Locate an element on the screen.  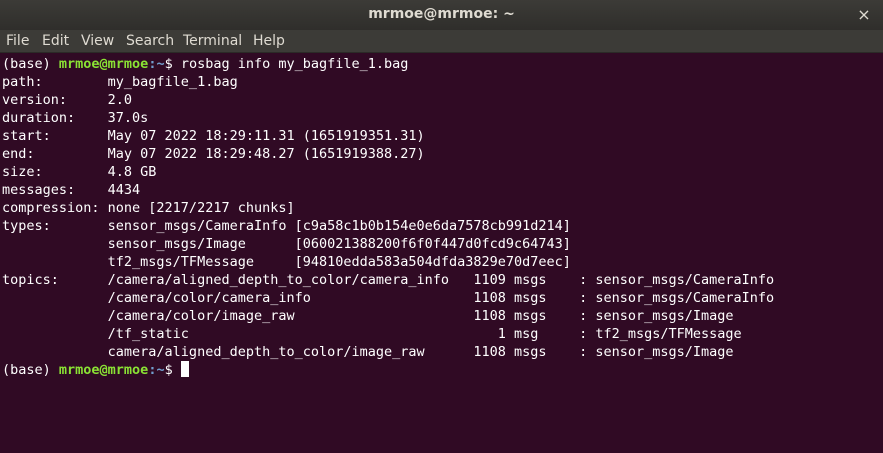
menu-help: Help is located at coordinates (269, 41).